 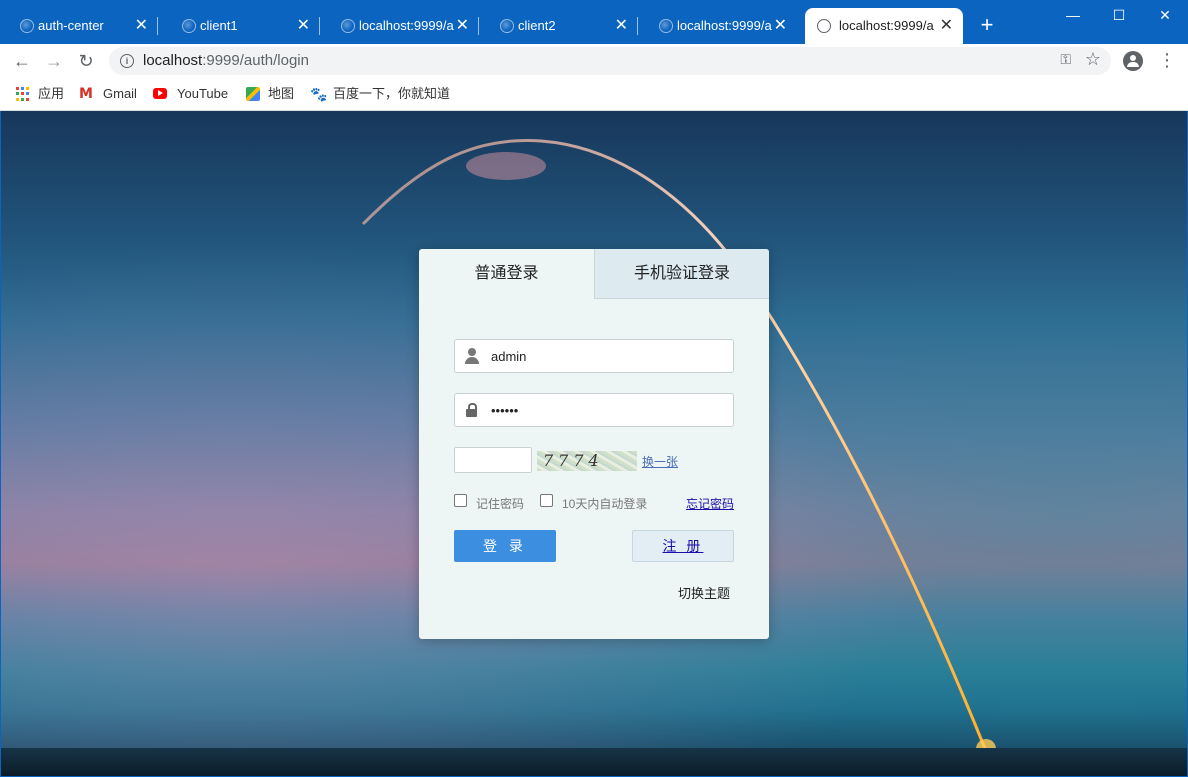 I want to click on youtube-icon, so click(x=160, y=93).